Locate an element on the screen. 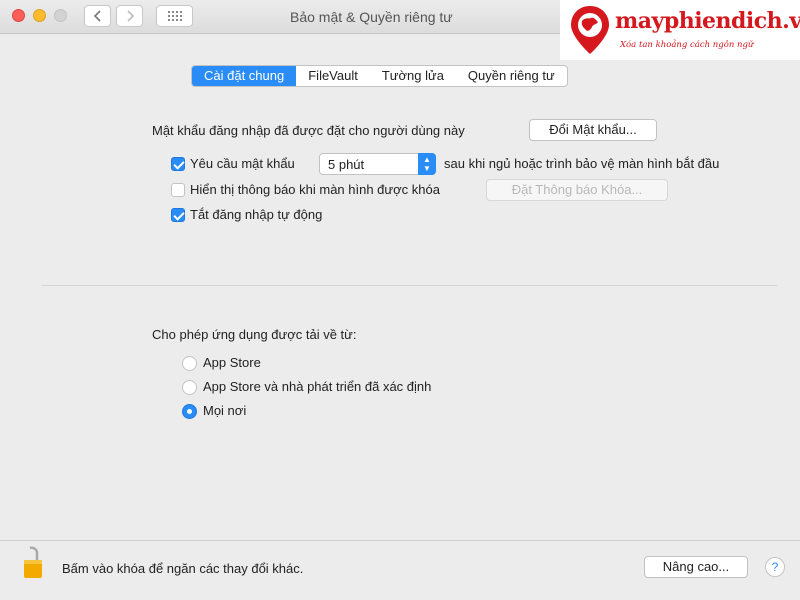  show-all-button is located at coordinates (174, 16).